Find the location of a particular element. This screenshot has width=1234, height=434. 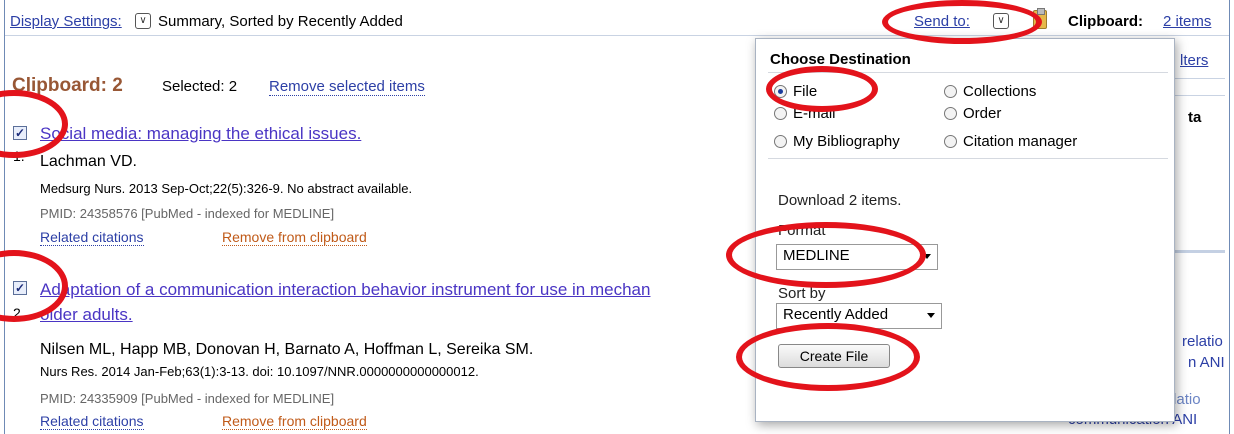

radio-file-label: File is located at coordinates (805, 91).